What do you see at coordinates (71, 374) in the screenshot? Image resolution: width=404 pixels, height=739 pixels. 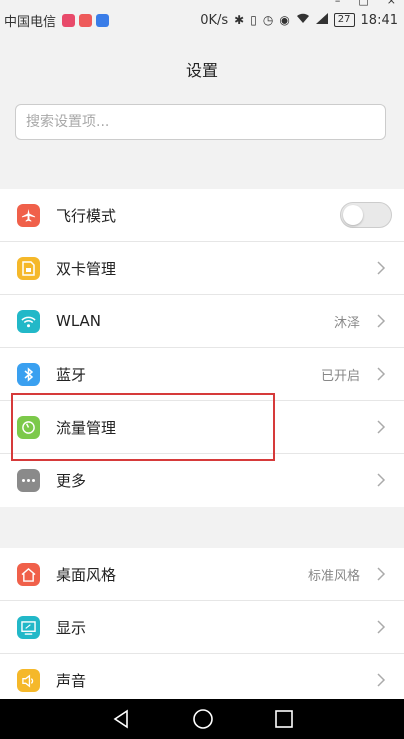 I see `settings-item-label: 蓝牙` at bounding box center [71, 374].